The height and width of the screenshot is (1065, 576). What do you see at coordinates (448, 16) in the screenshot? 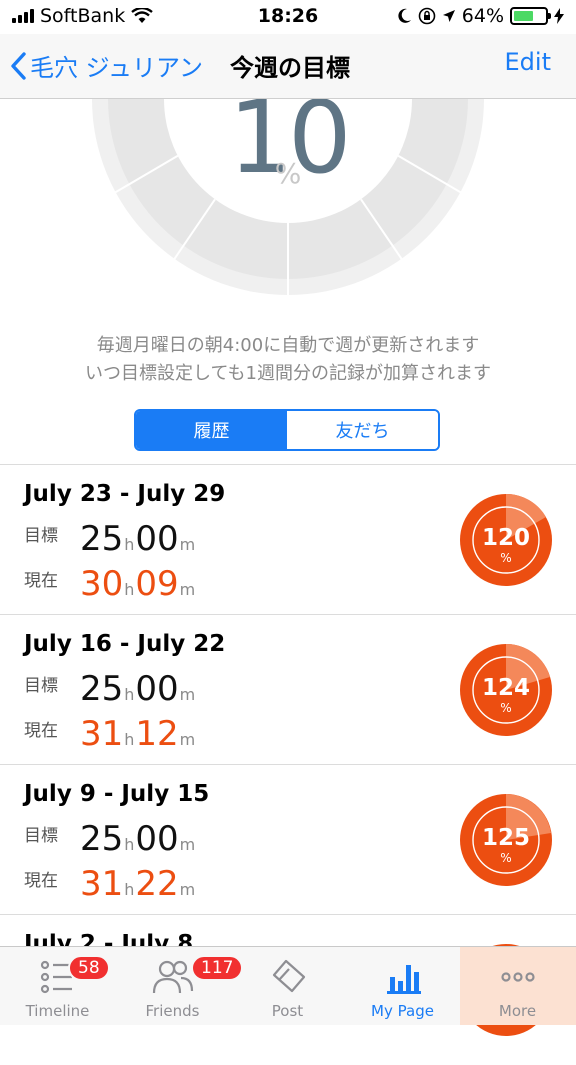
I see `location-icon` at bounding box center [448, 16].